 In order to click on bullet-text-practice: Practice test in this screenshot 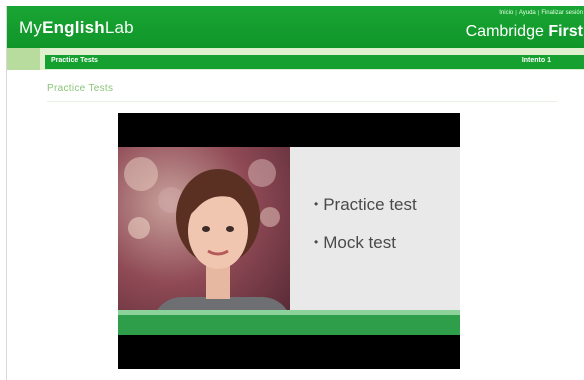, I will do `click(370, 204)`.